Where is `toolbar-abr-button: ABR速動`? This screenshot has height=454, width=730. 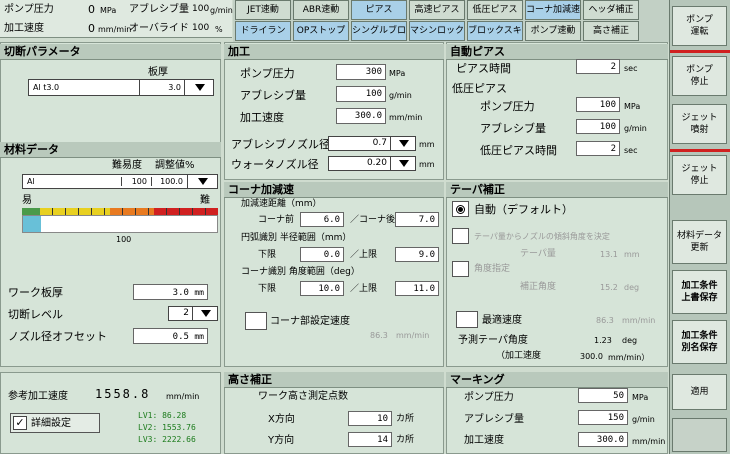
toolbar-abr-button: ABR速動 is located at coordinates (321, 10).